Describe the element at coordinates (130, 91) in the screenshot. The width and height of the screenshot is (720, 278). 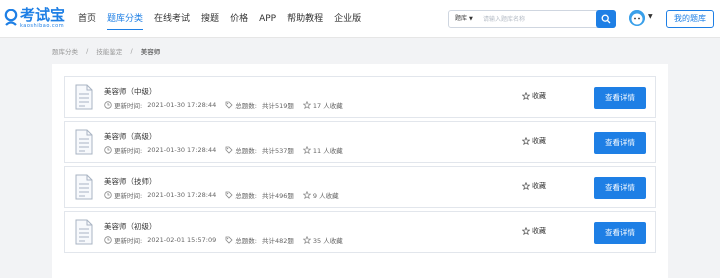
I see `bank-title: 美容师（中级）` at that location.